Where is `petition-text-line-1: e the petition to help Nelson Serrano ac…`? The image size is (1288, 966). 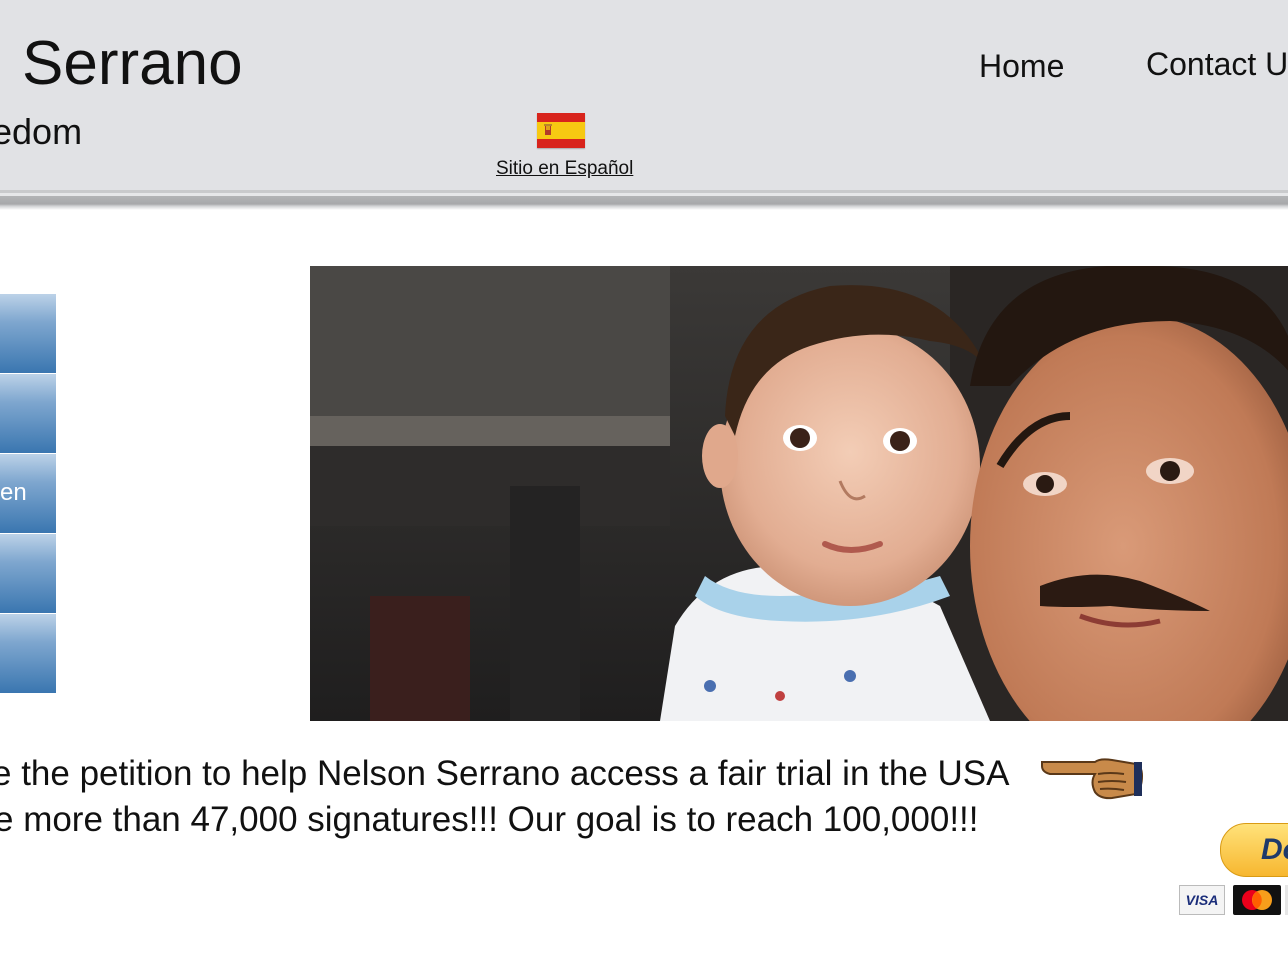 petition-text-line-1: e the petition to help Nelson Serrano ac… is located at coordinates (505, 774).